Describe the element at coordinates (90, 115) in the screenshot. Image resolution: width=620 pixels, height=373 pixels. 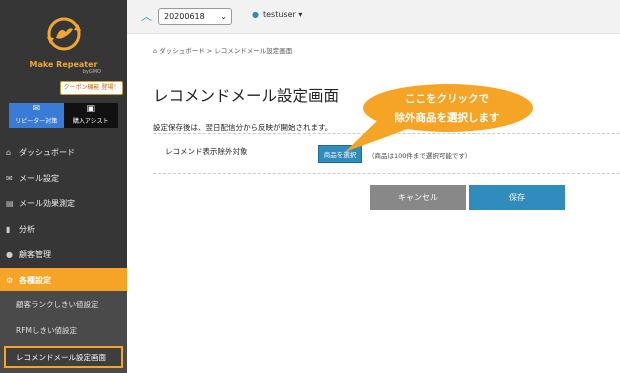
I see `app-assist-button: ▣ 購入アシスト` at that location.